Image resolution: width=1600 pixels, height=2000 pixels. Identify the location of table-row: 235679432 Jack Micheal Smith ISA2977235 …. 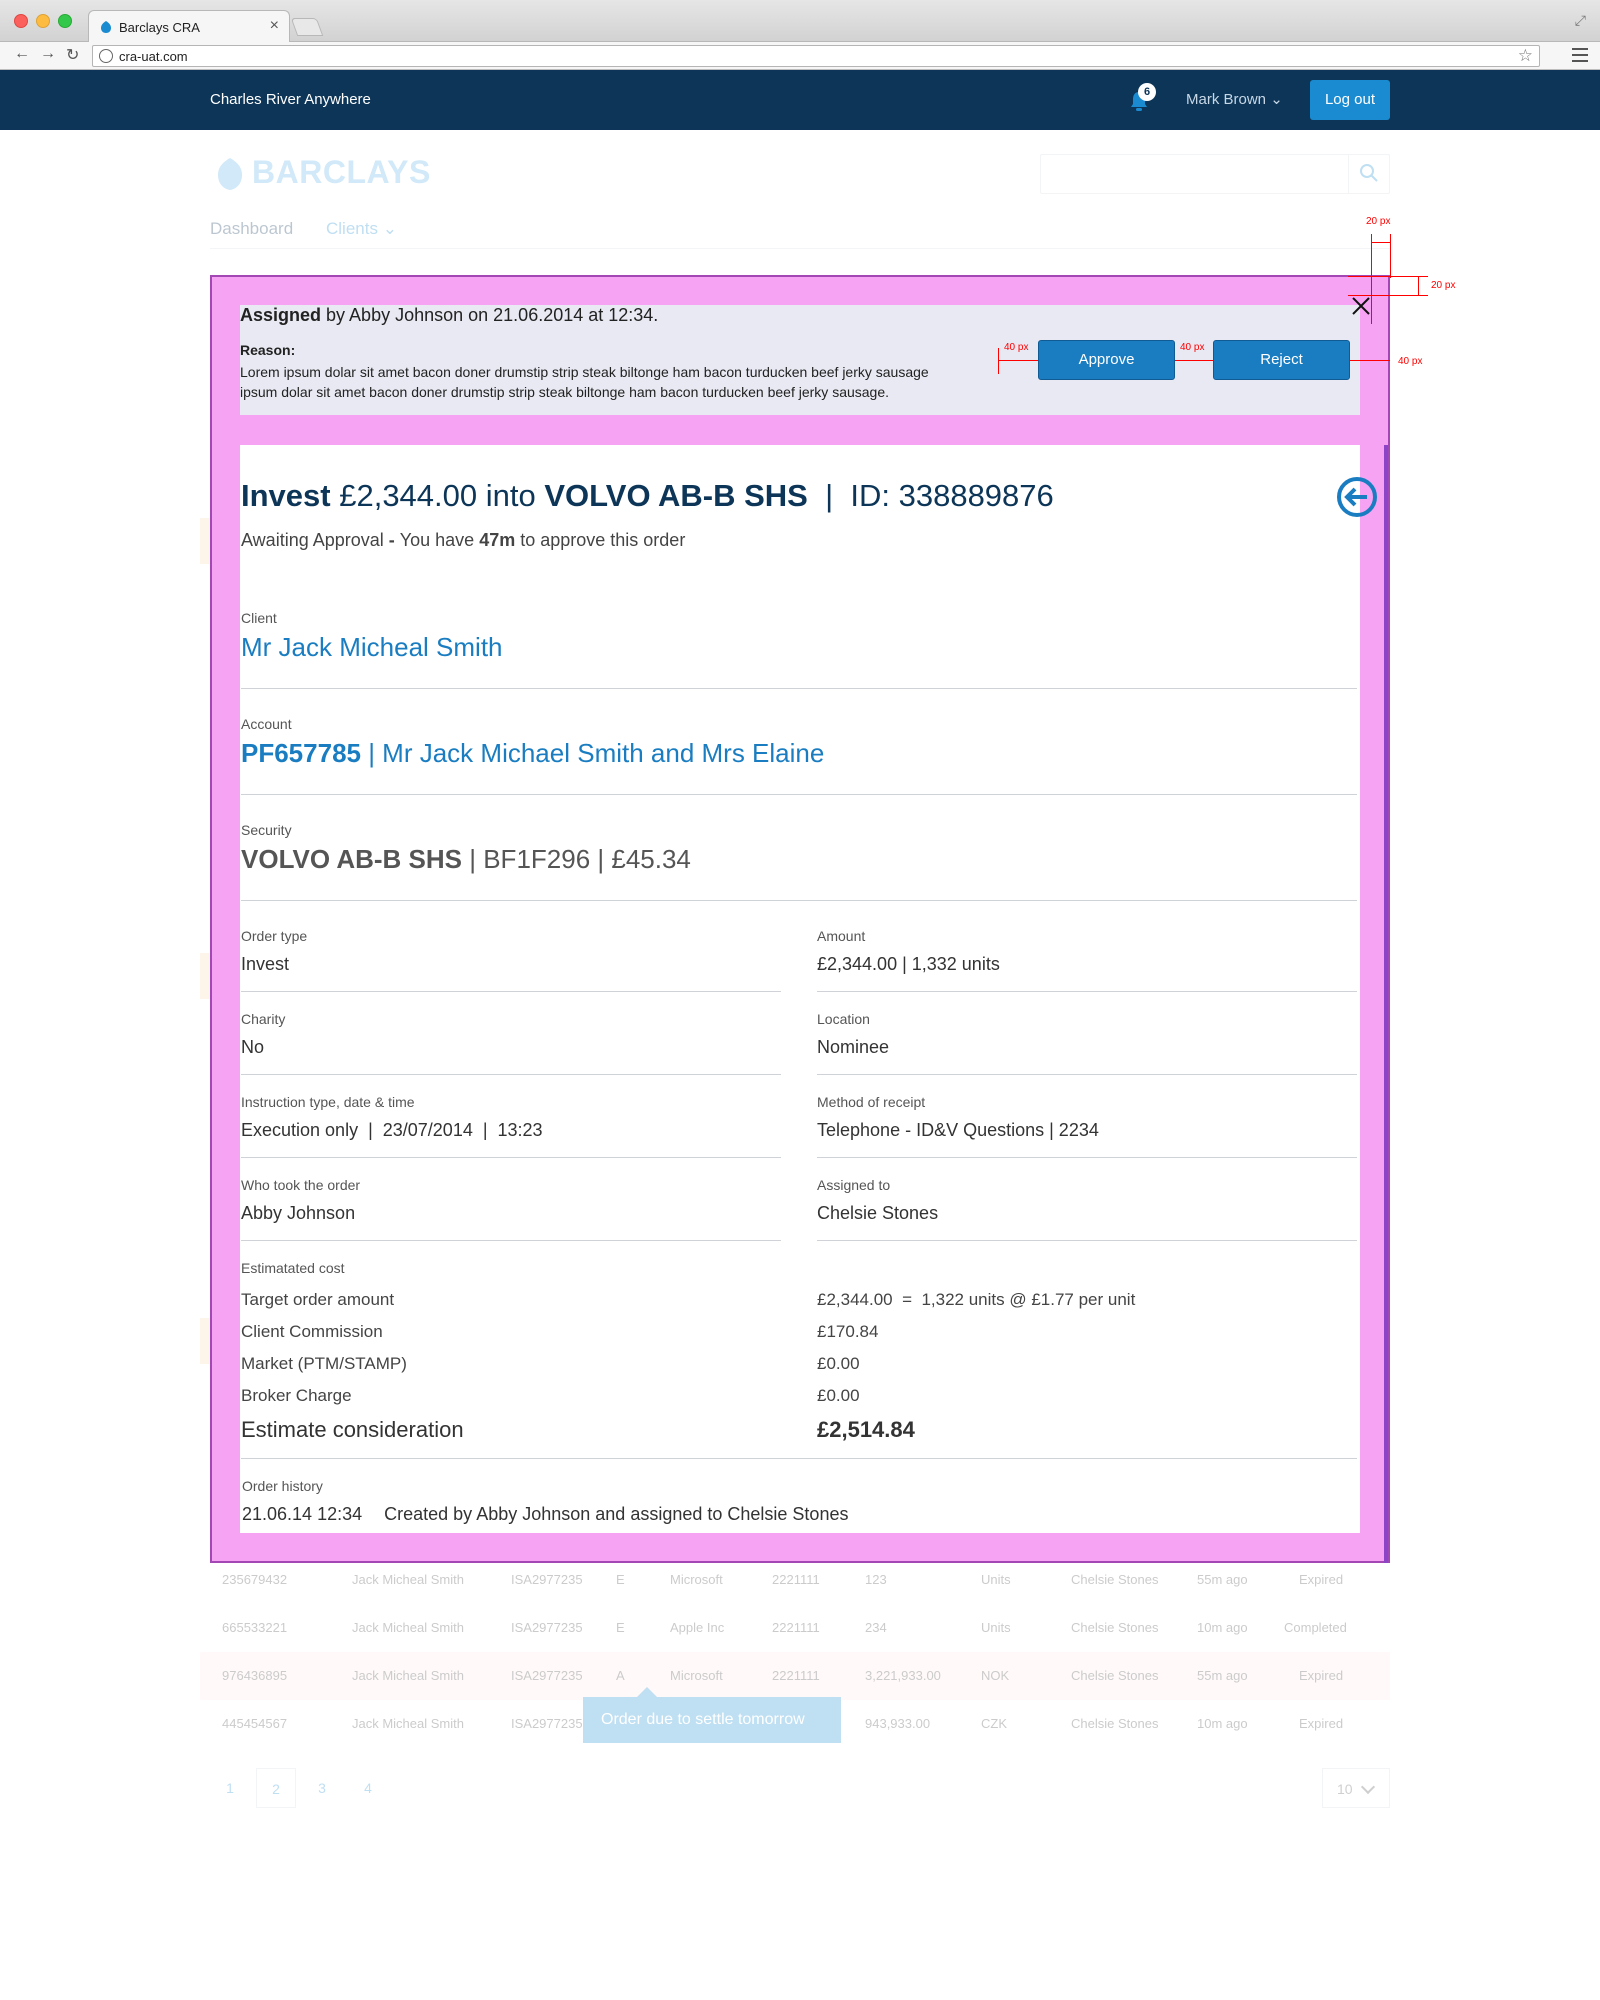
(795, 1580).